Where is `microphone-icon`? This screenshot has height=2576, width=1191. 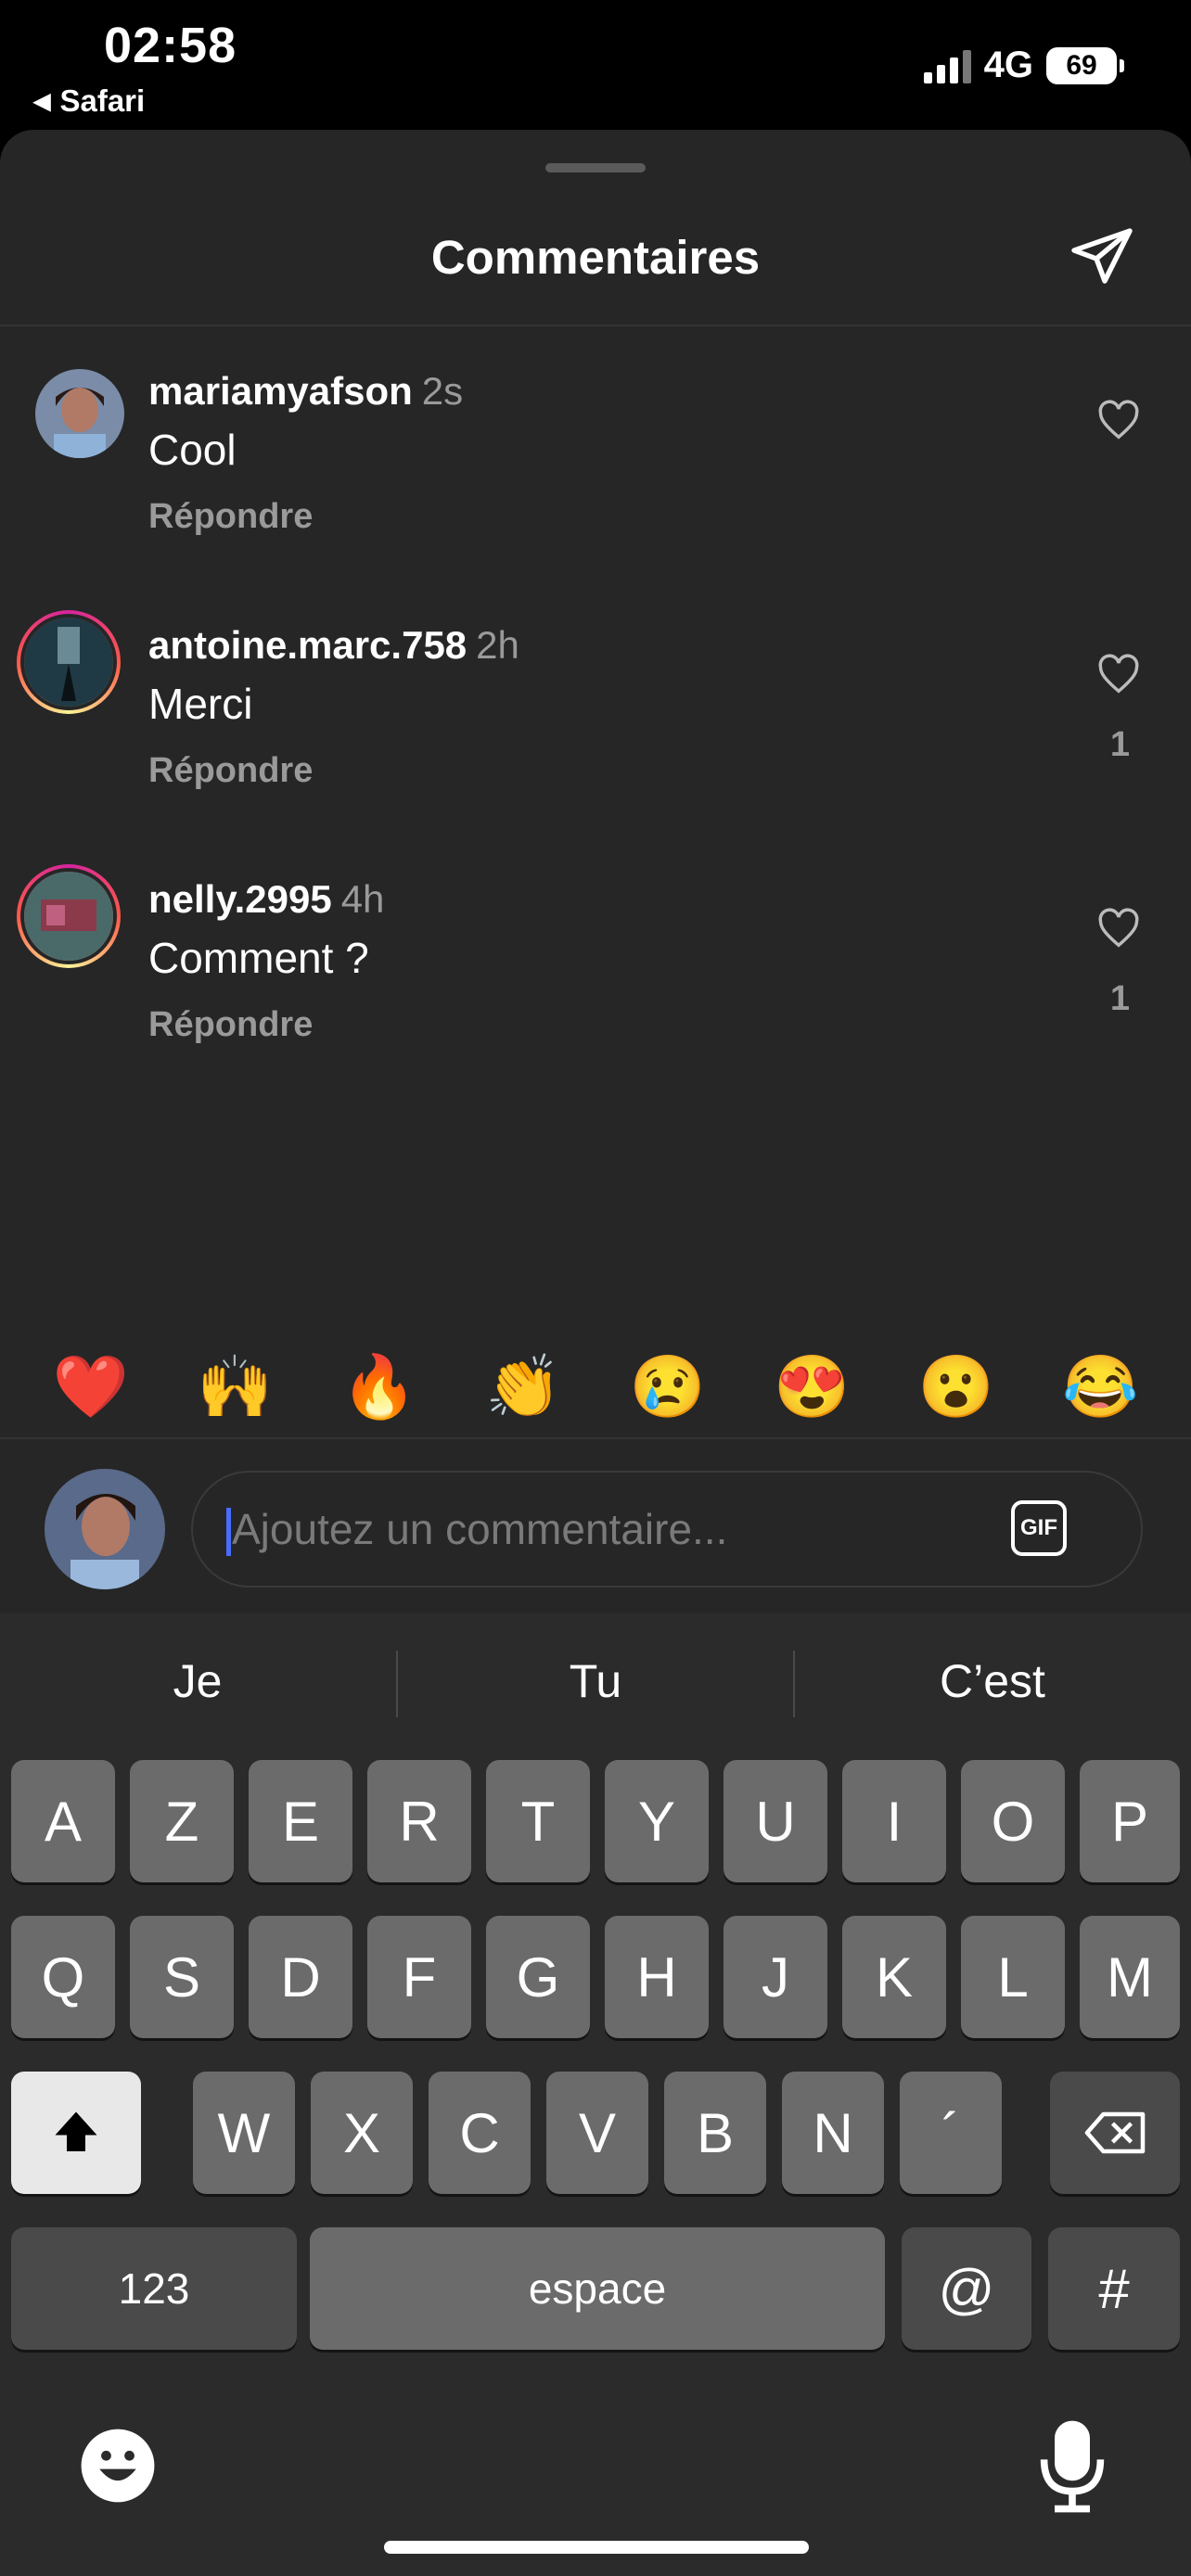 microphone-icon is located at coordinates (1073, 2466).